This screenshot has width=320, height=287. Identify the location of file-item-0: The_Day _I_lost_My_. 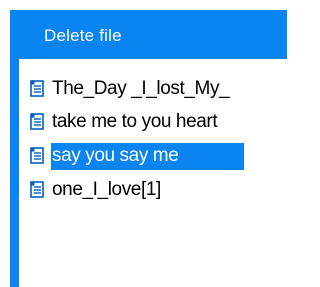
(153, 89).